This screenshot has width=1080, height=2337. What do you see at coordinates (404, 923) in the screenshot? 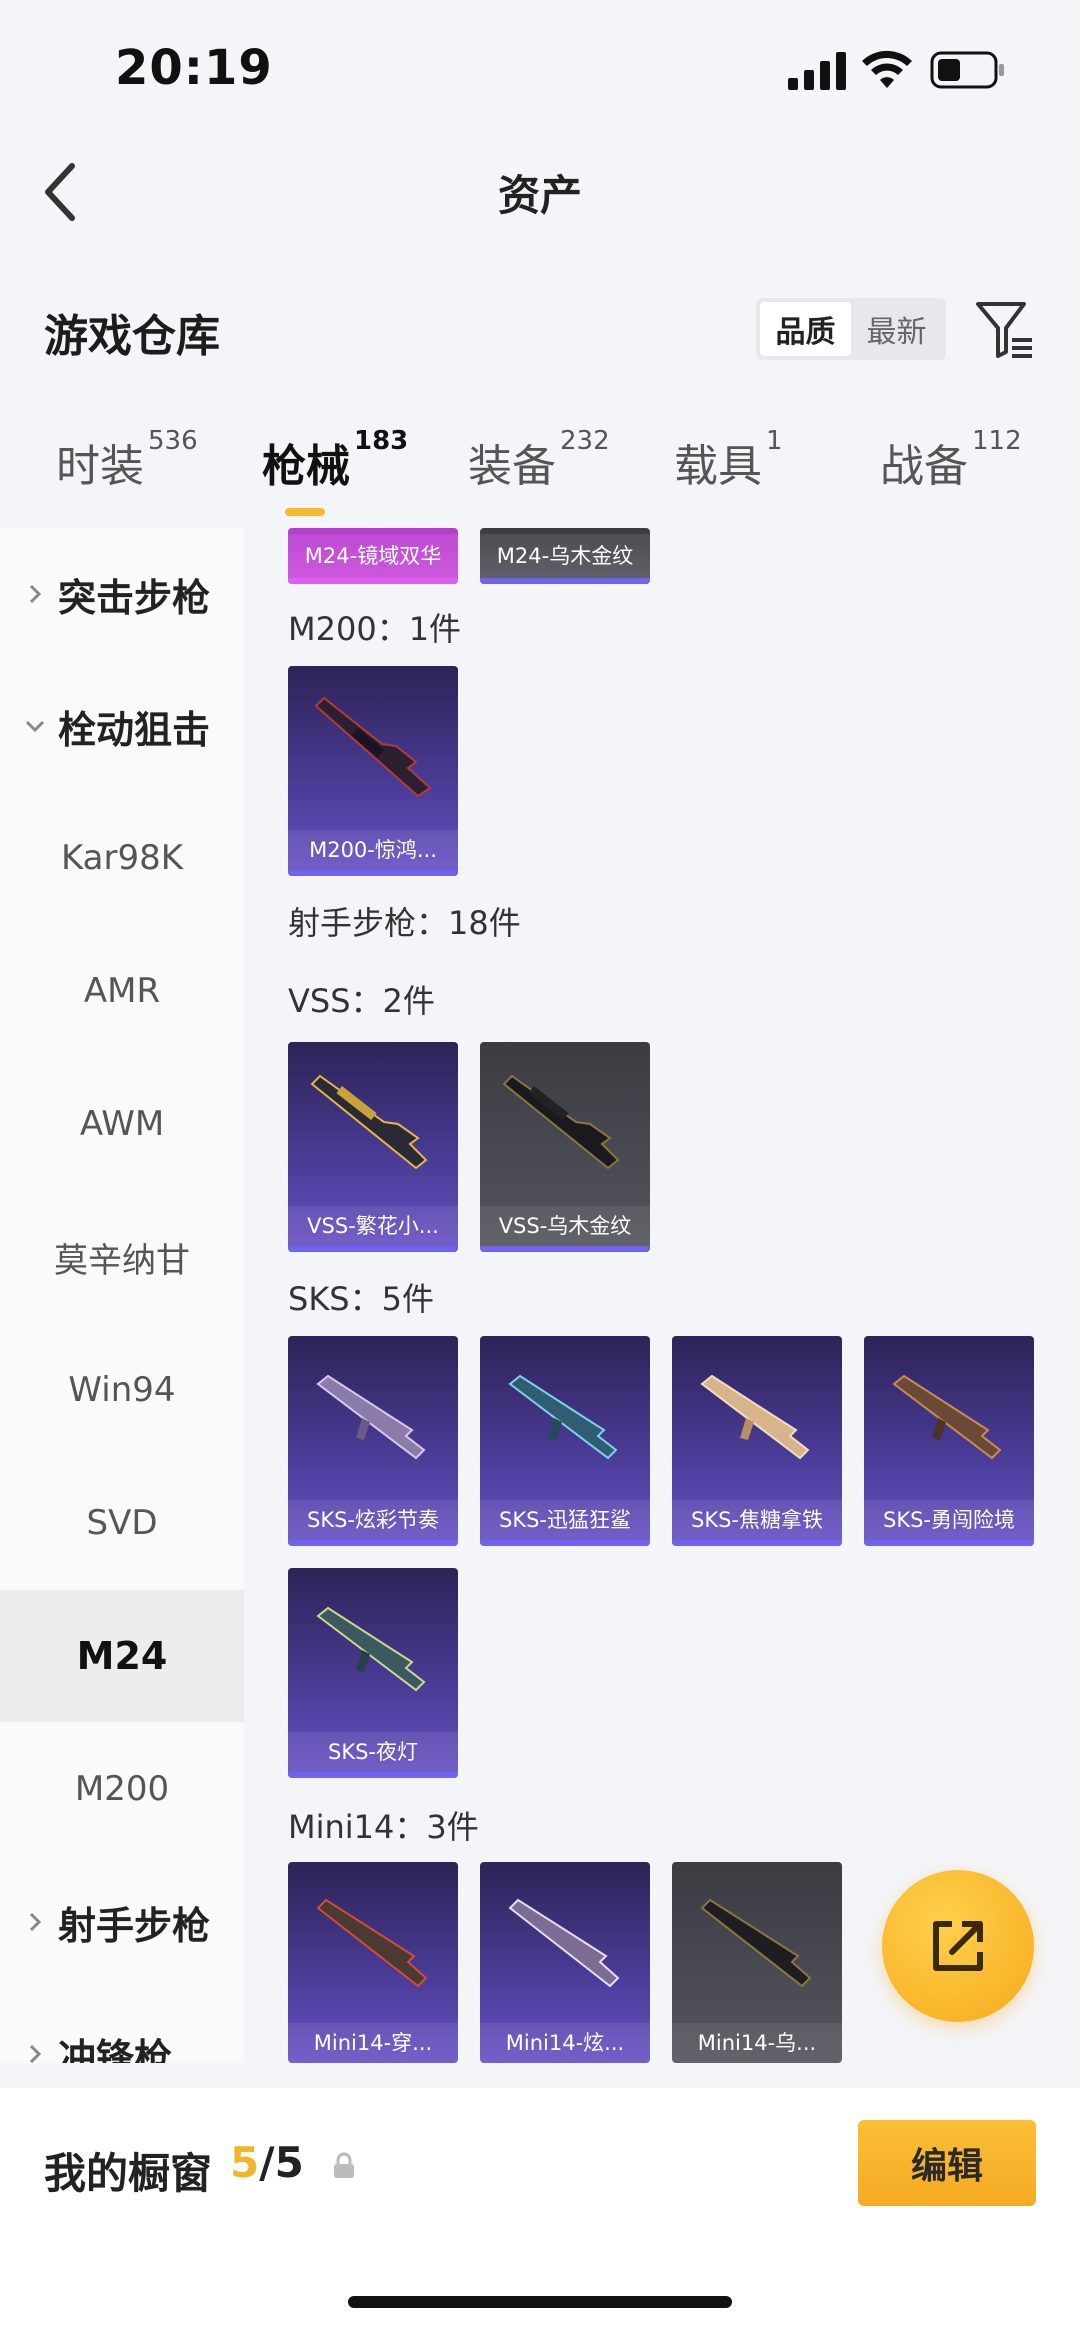
I see `section-label: 射手步枪：18件` at bounding box center [404, 923].